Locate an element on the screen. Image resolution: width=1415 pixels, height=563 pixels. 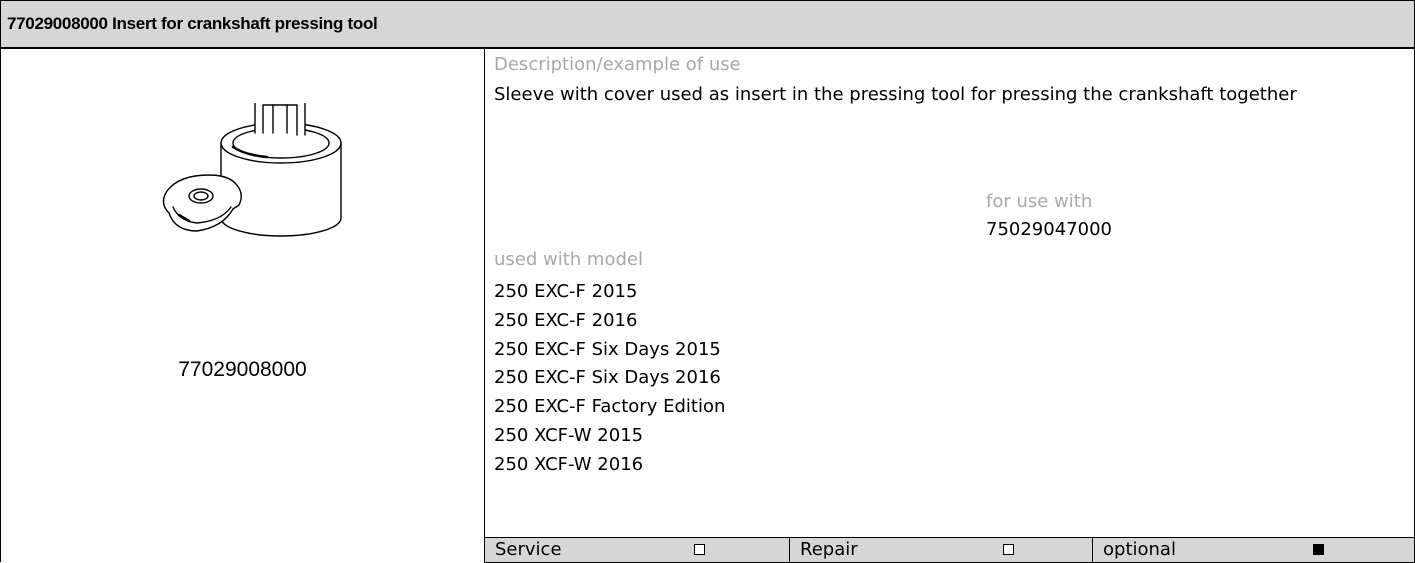
list-item: 250 XCF-W 2016 is located at coordinates (569, 464).